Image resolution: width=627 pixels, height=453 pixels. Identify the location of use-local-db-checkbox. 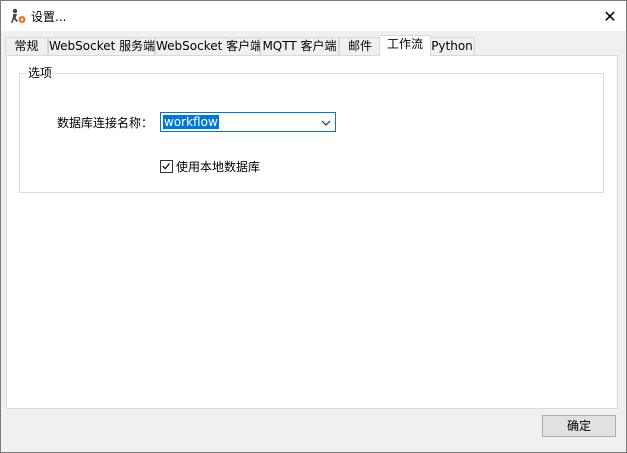
(166, 166).